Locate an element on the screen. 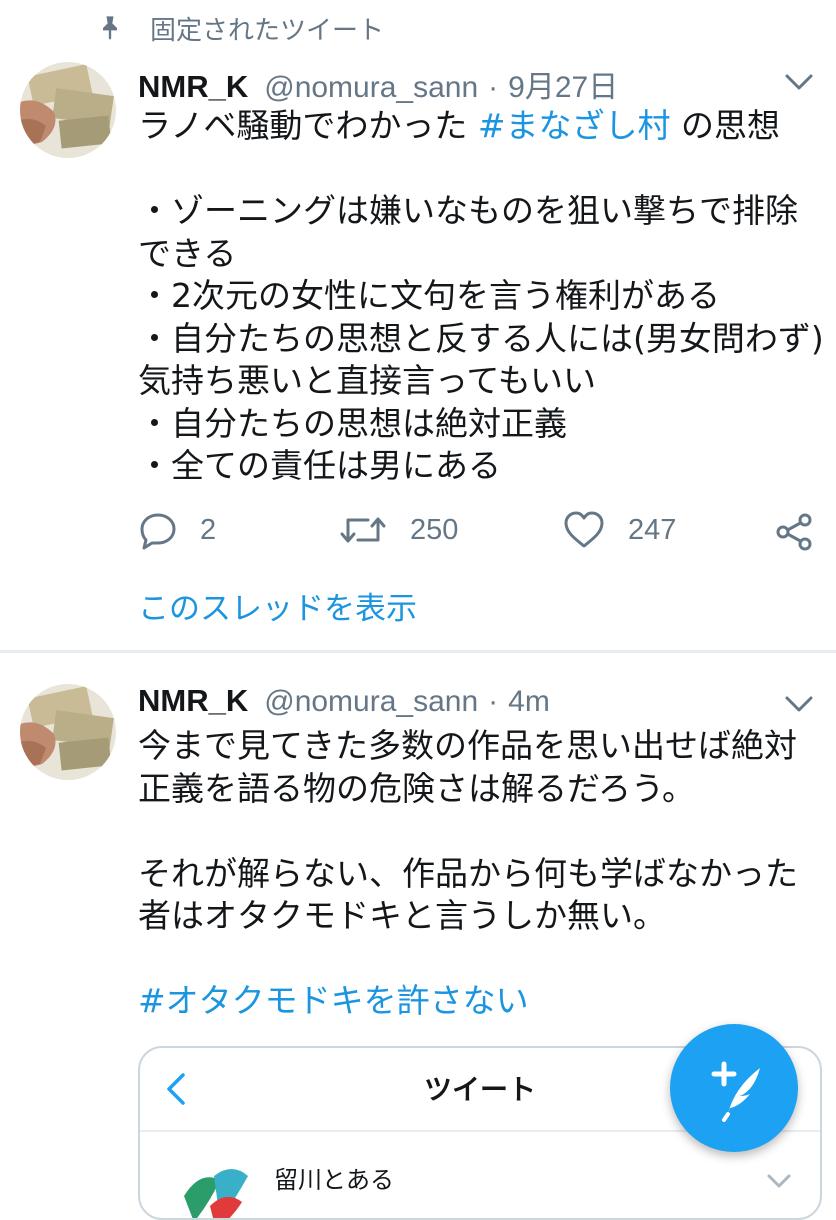 The image size is (836, 1220). retweet-button: 250 is located at coordinates (398, 530).